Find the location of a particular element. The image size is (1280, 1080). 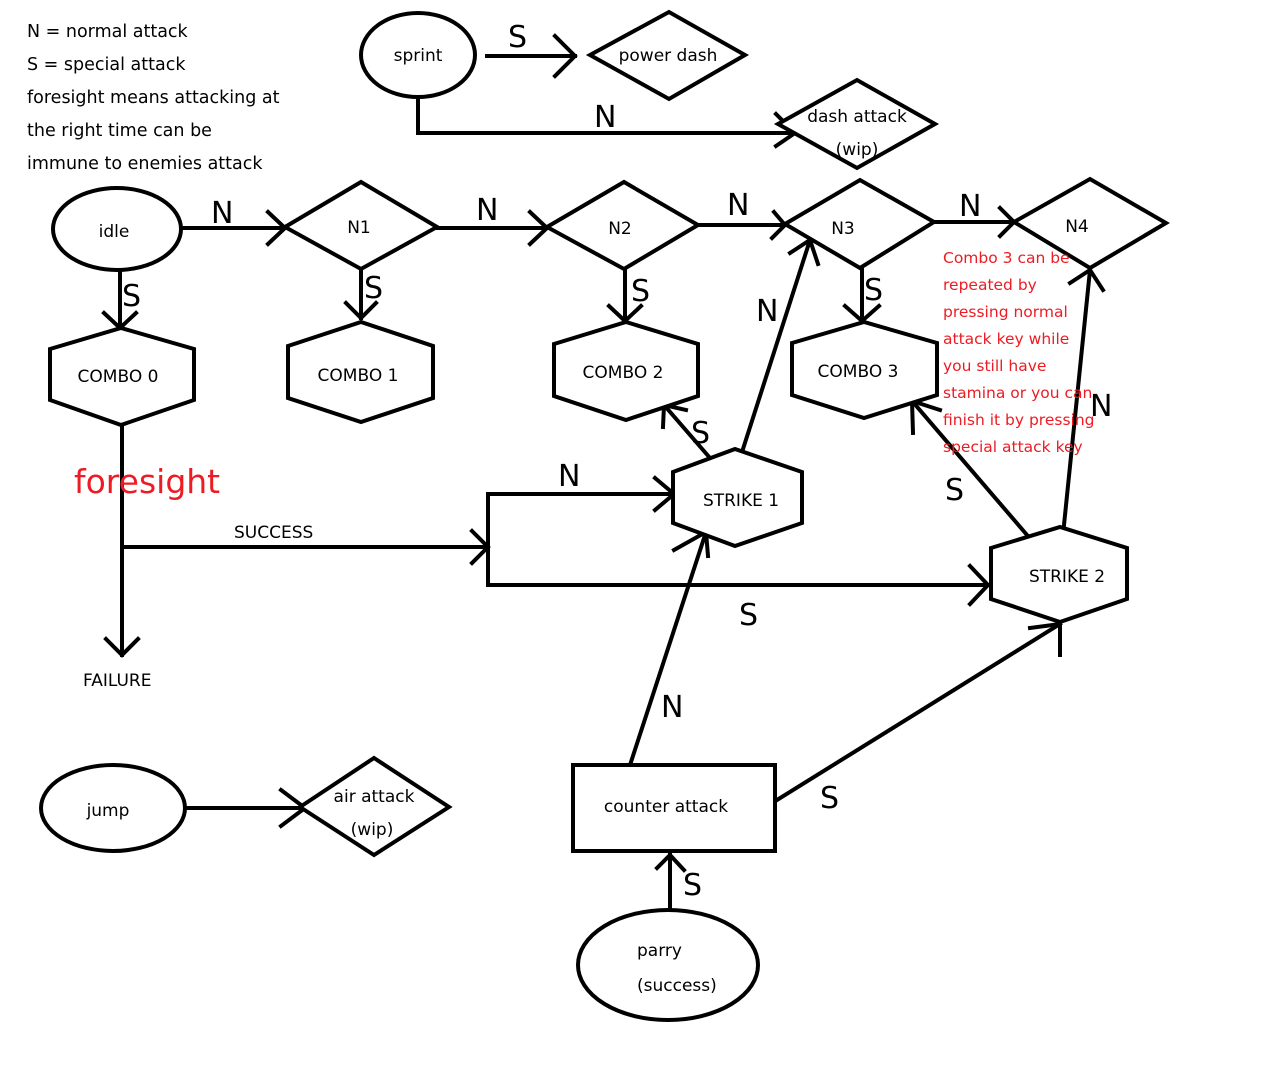

node-n1: N1 is located at coordinates (361, 225).